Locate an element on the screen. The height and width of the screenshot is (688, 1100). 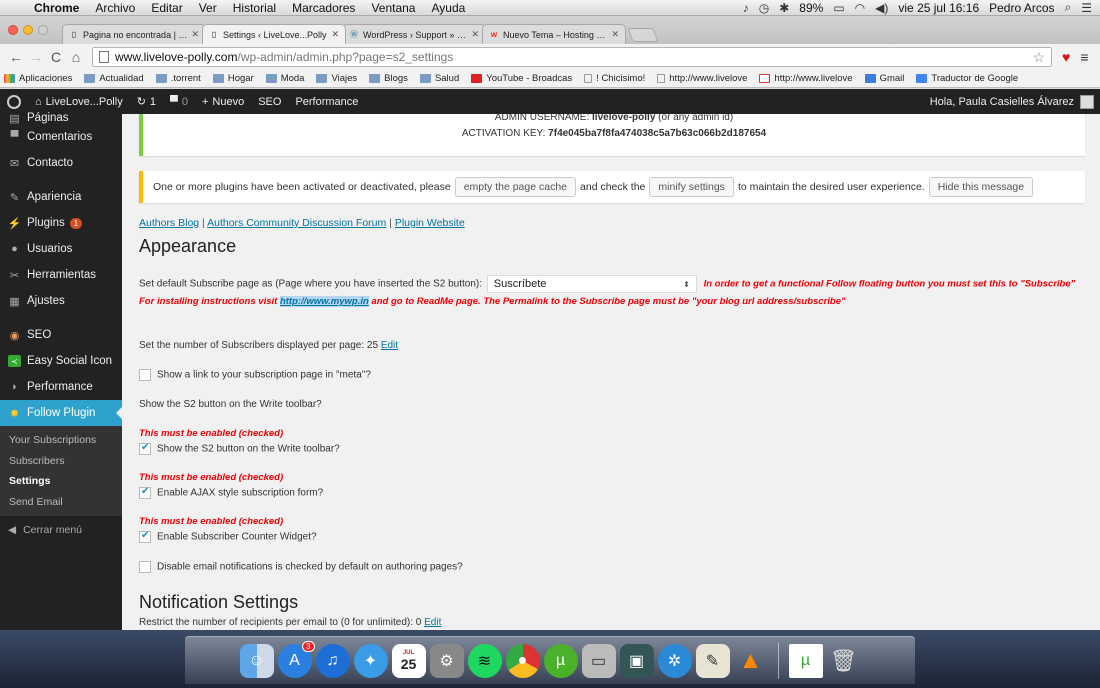
preview-icon: ✎ is located at coordinates (712, 660).